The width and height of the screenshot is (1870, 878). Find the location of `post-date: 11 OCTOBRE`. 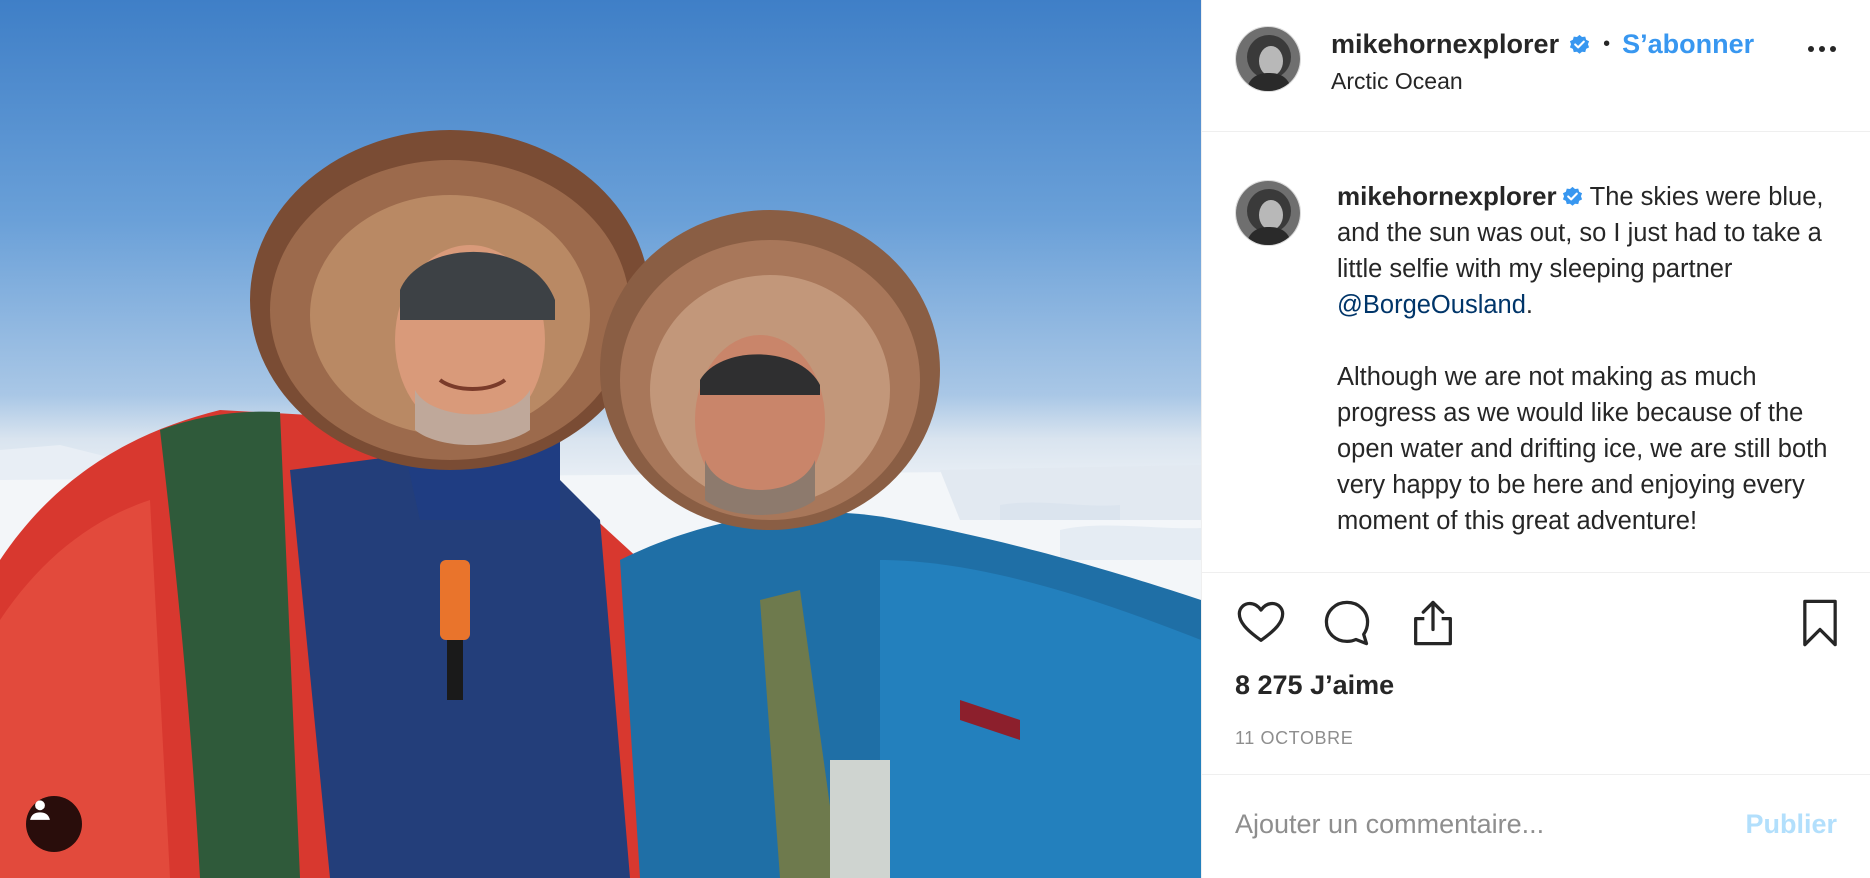

post-date: 11 OCTOBRE is located at coordinates (1294, 738).